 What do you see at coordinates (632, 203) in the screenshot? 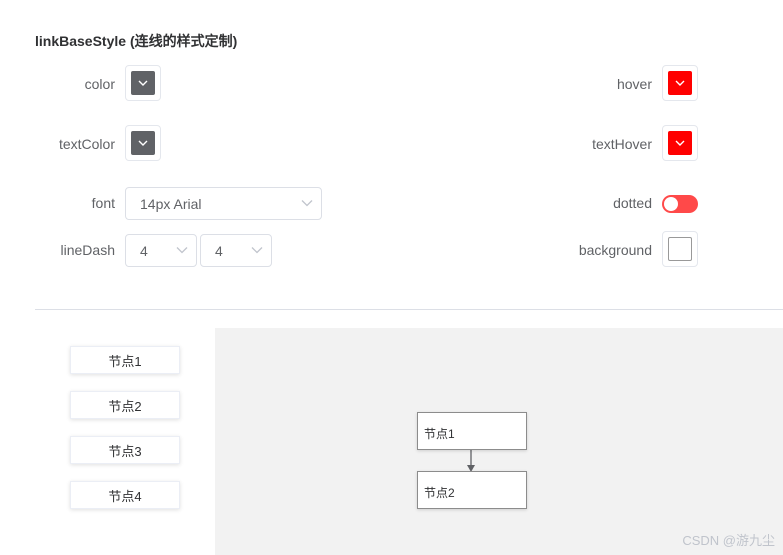
I see `dotted-label: dotted` at bounding box center [632, 203].